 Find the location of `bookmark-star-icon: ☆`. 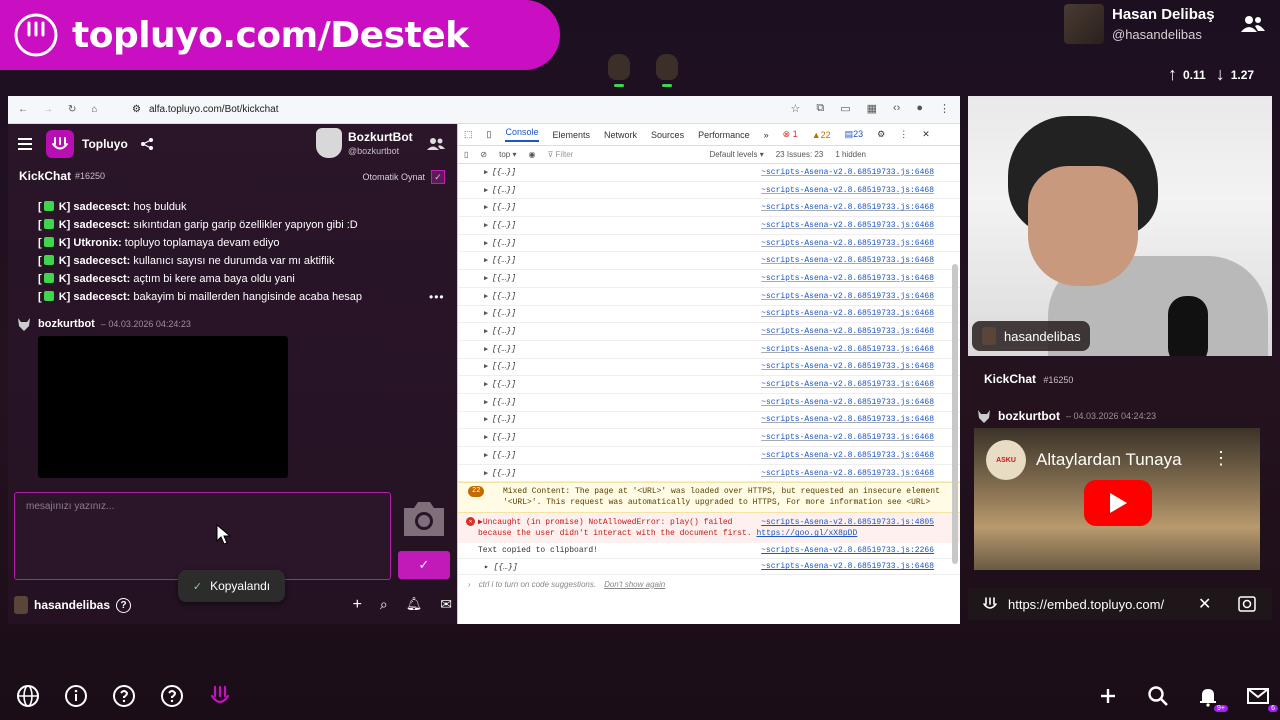

bookmark-star-icon: ☆ is located at coordinates (795, 108).